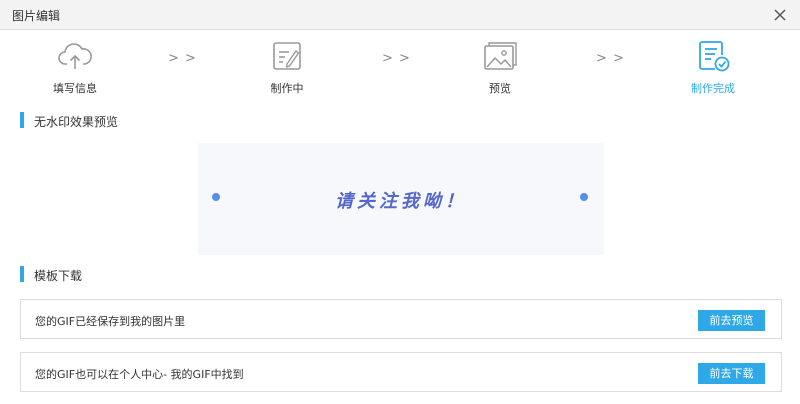 Image resolution: width=800 pixels, height=404 pixels. I want to click on go-download-button: 前去下载, so click(731, 373).